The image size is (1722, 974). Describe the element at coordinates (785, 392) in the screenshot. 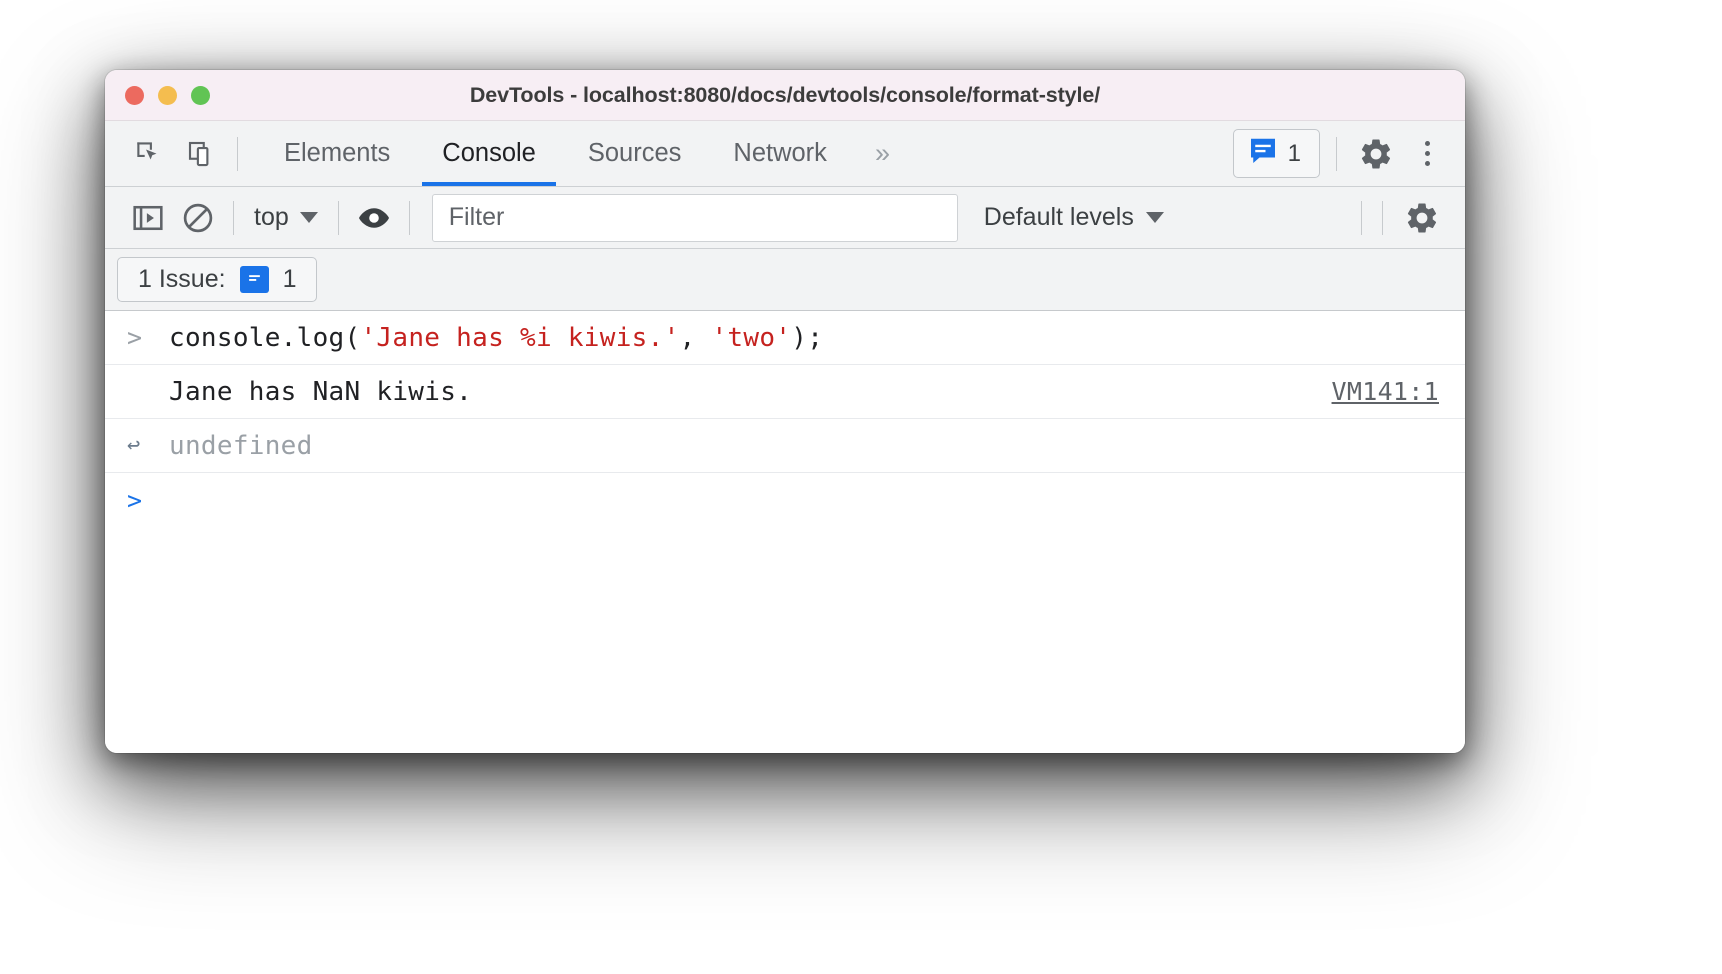

I see `console-output-row: Jane has NaN kiwis. VM141:1` at that location.